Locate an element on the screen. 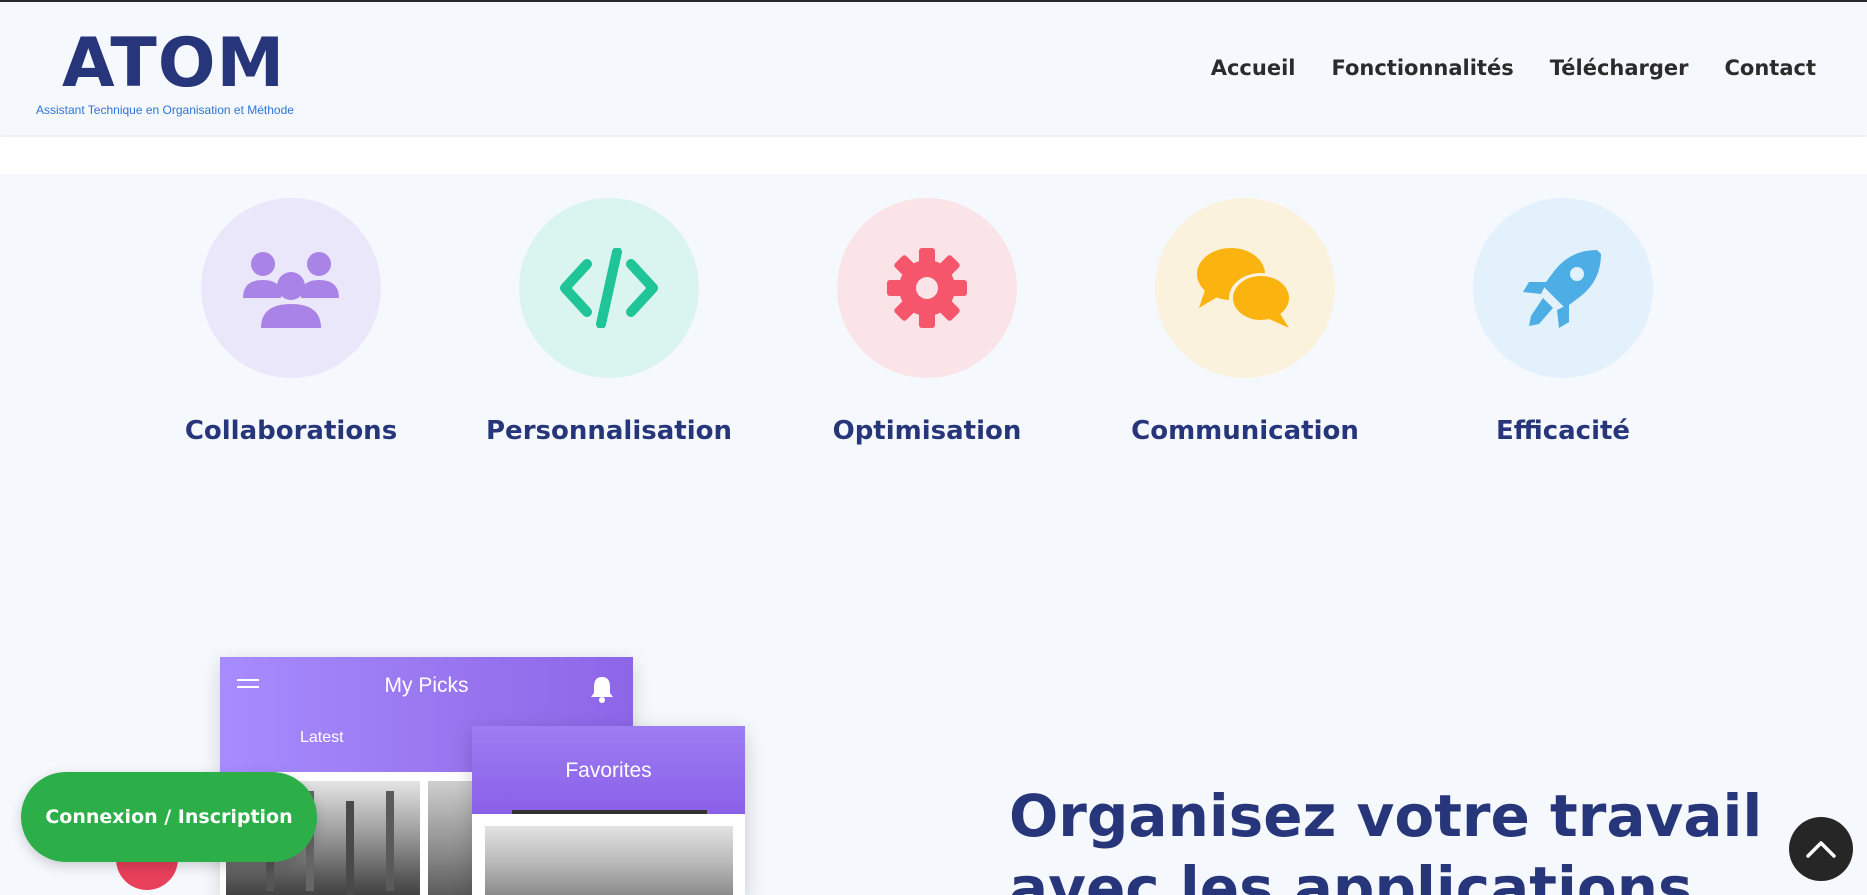 The height and width of the screenshot is (895, 1867). header-divider-strip is located at coordinates (933, 155).